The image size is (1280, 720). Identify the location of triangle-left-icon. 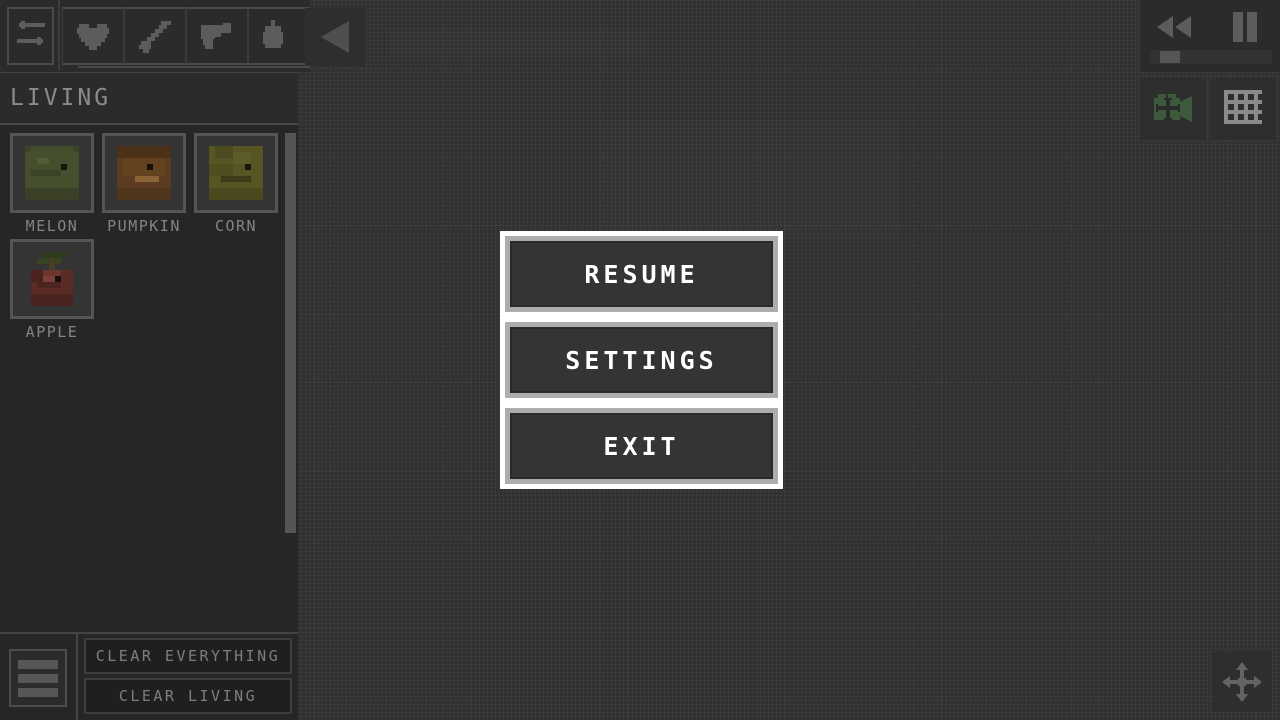
(336, 37).